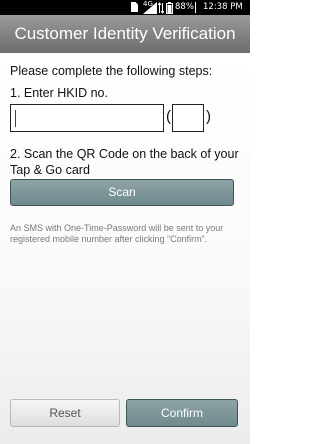 This screenshot has width=320, height=444. I want to click on battery-level: 88%, so click(184, 7).